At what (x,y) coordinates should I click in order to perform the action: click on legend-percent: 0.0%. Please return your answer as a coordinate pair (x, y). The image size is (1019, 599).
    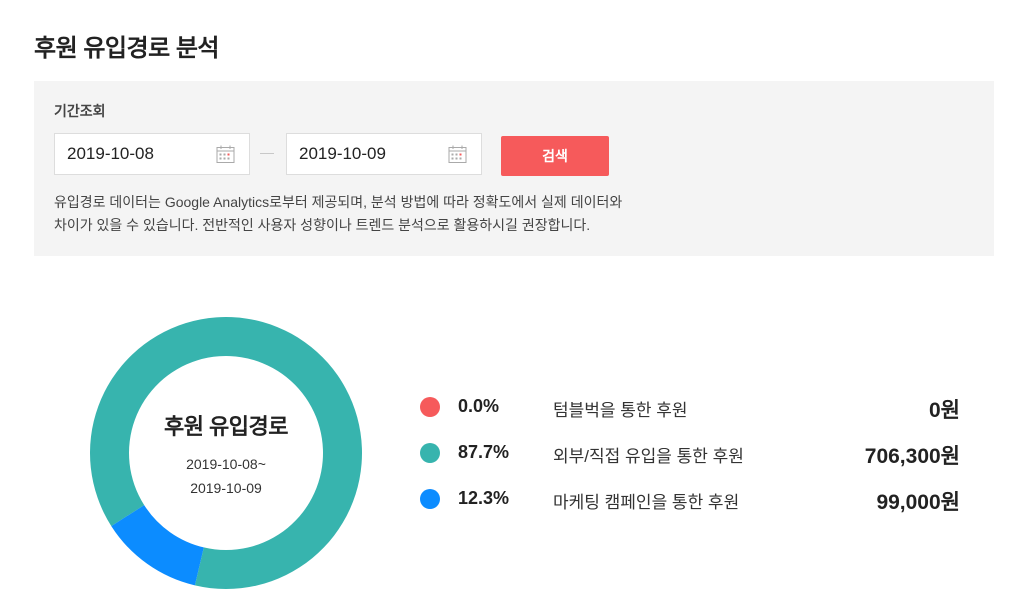
    Looking at the image, I should click on (479, 406).